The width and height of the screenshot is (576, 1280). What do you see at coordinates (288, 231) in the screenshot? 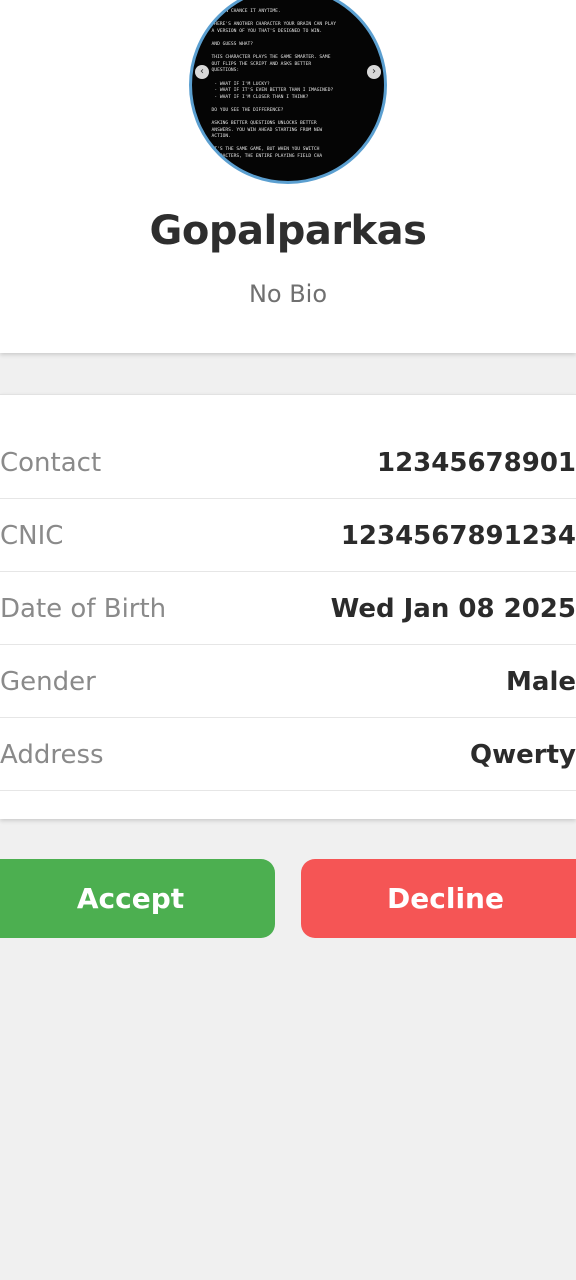
I see `profile-name: Gopalparkas` at bounding box center [288, 231].